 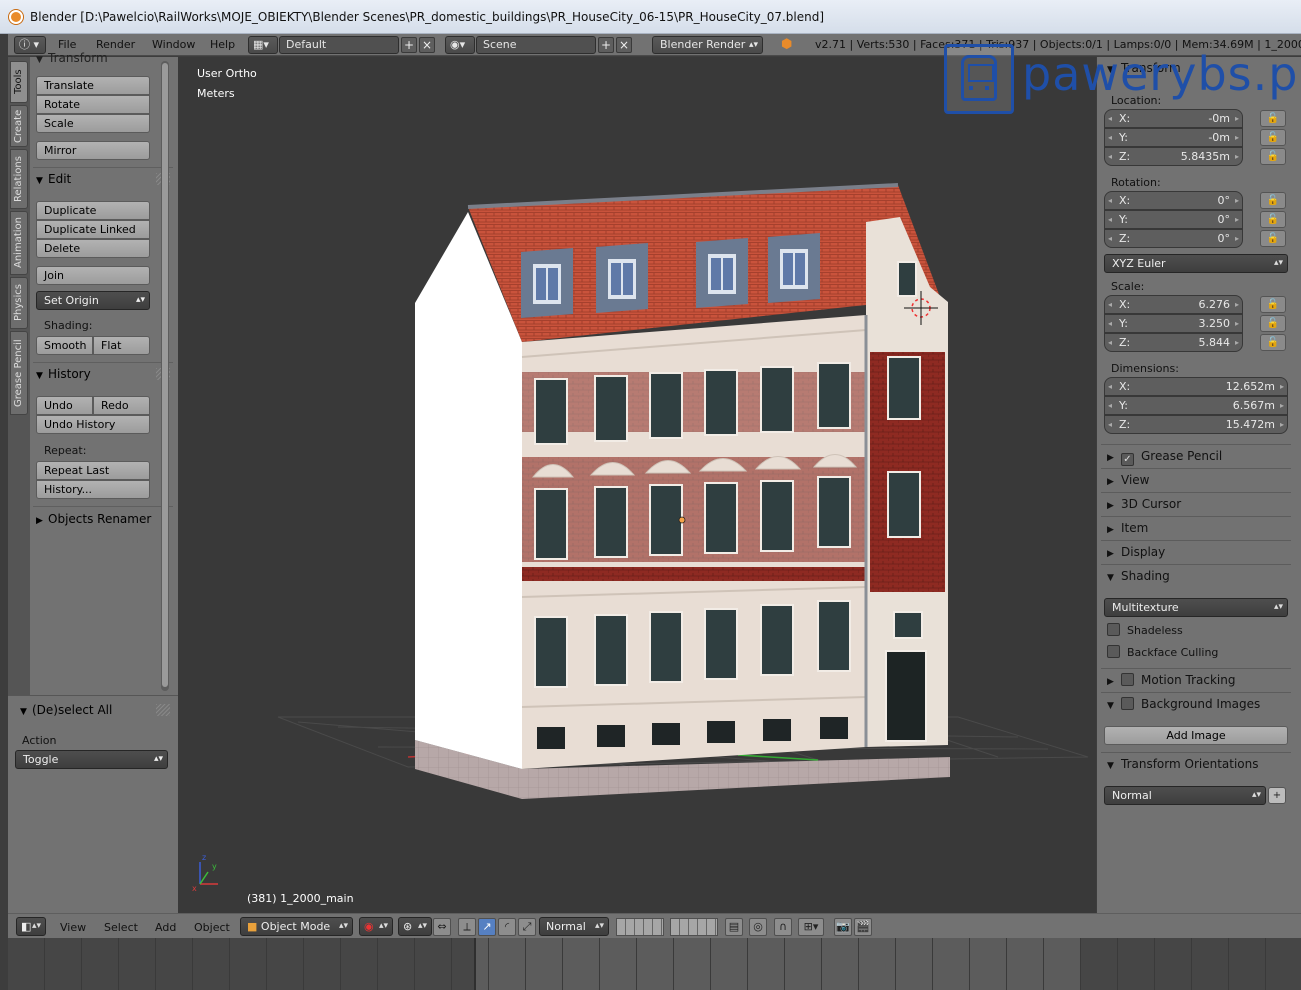 I want to click on rotation-mode-dropdown: XYZ Euler ▴▾, so click(x=1196, y=263).